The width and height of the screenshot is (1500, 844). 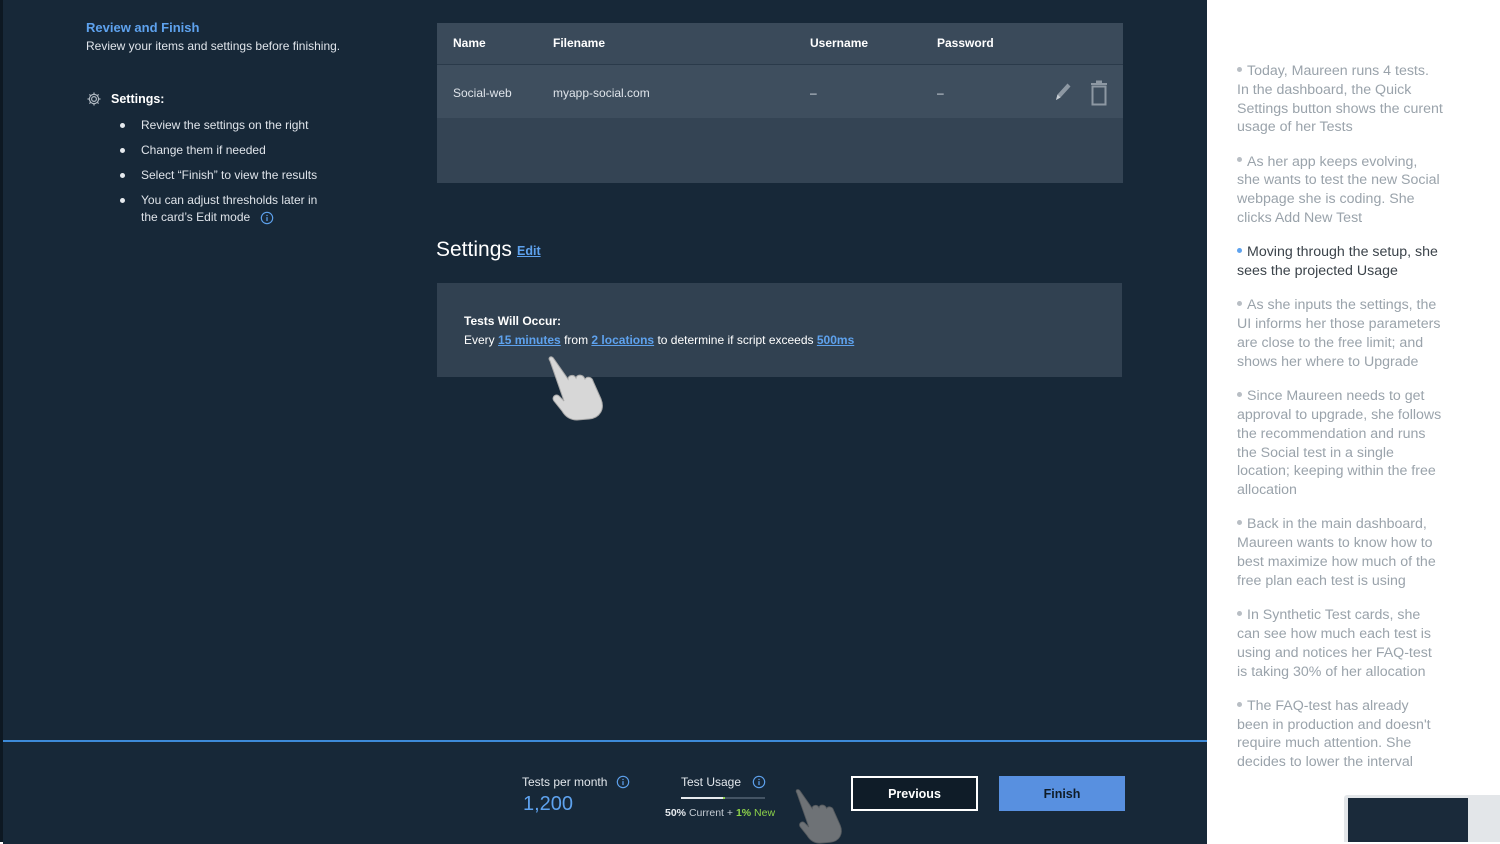 What do you see at coordinates (1408, 820) in the screenshot?
I see `thumbnail-preview` at bounding box center [1408, 820].